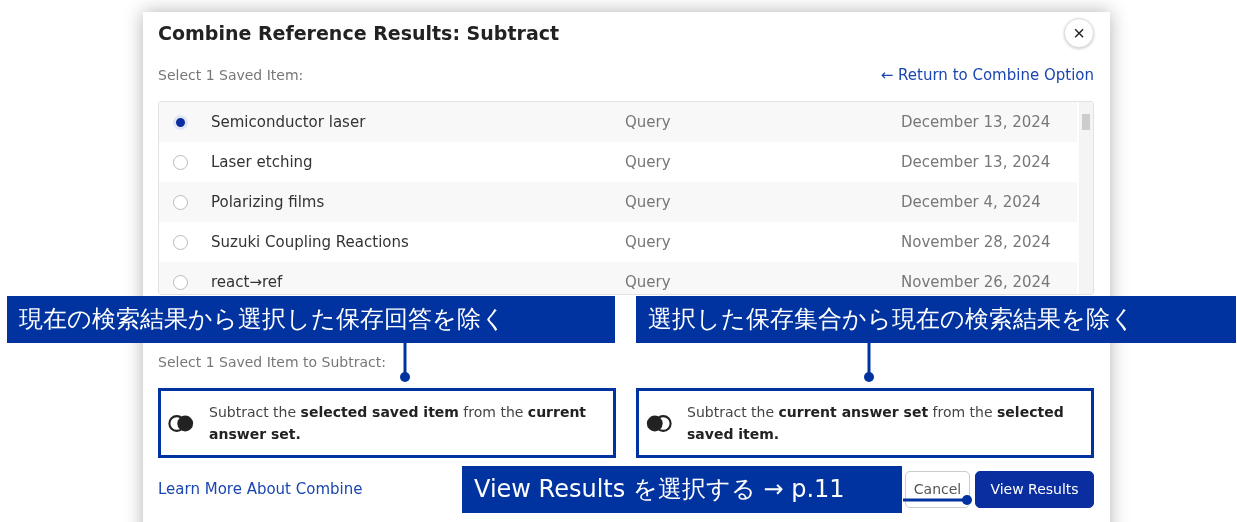  I want to click on saved-item-row: Laser etching Query December 13, 2024, so click(618, 162).